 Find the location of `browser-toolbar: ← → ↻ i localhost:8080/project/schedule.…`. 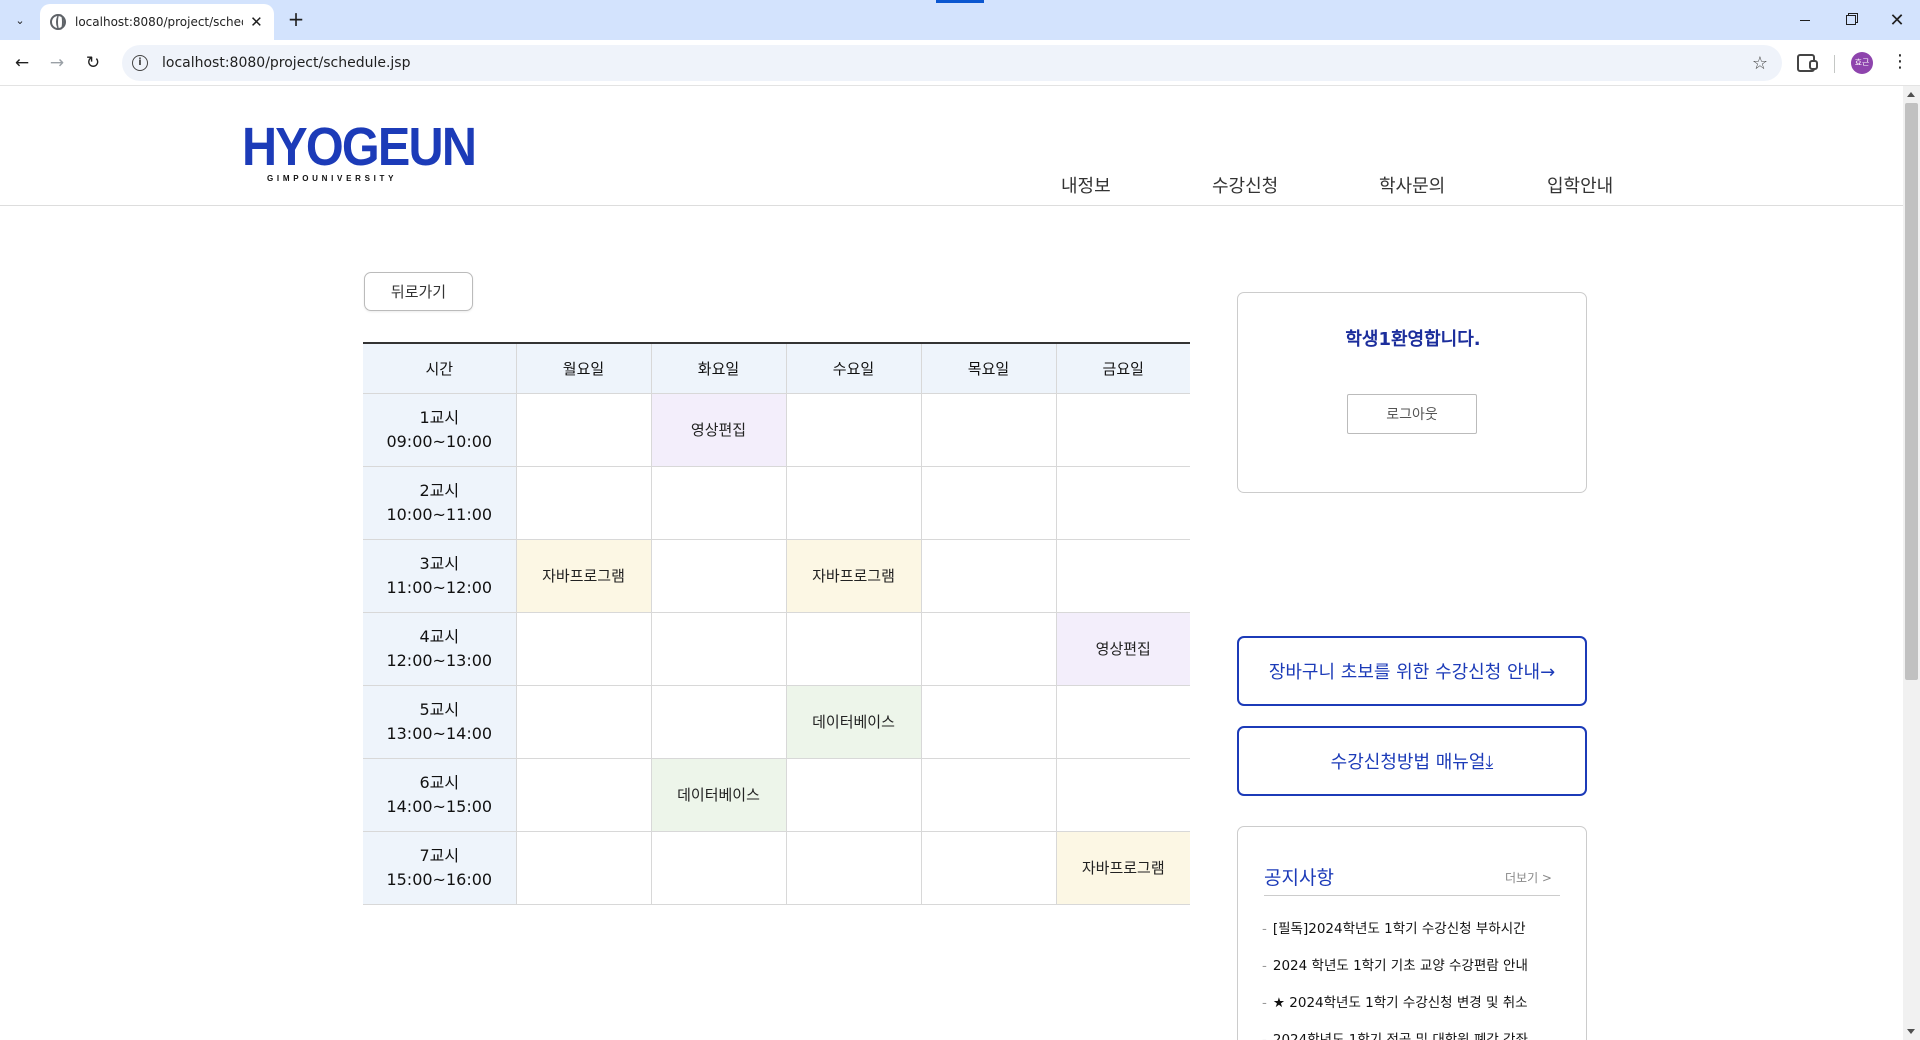

browser-toolbar: ← → ↻ i localhost:8080/project/schedule.… is located at coordinates (960, 63).